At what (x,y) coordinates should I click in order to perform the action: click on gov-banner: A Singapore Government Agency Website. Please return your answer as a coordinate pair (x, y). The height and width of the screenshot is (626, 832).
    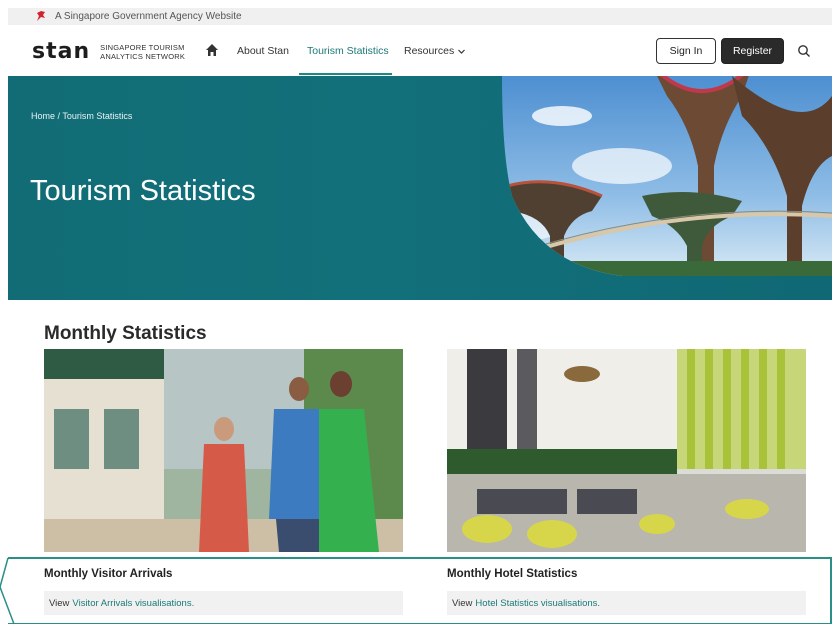
    Looking at the image, I should click on (420, 16).